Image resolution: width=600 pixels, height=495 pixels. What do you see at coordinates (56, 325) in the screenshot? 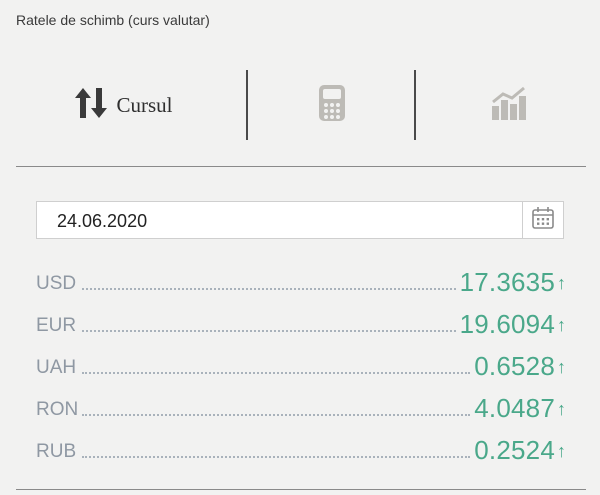
I see `currency-code: EUR` at bounding box center [56, 325].